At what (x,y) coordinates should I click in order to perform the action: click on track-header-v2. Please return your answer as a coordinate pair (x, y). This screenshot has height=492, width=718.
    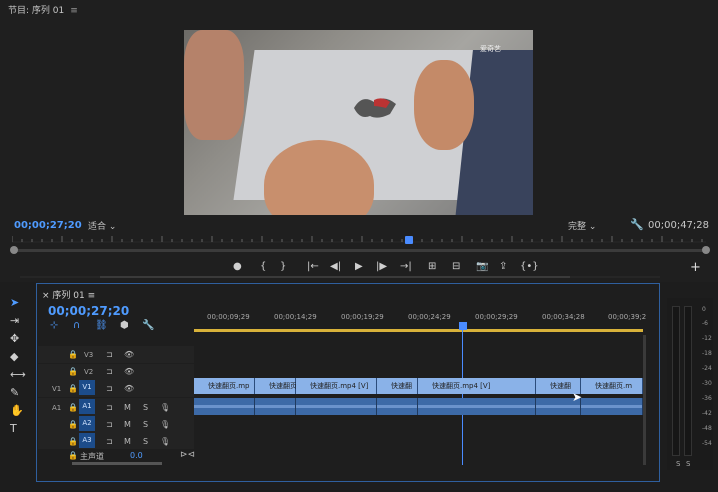
    Looking at the image, I should click on (116, 372).